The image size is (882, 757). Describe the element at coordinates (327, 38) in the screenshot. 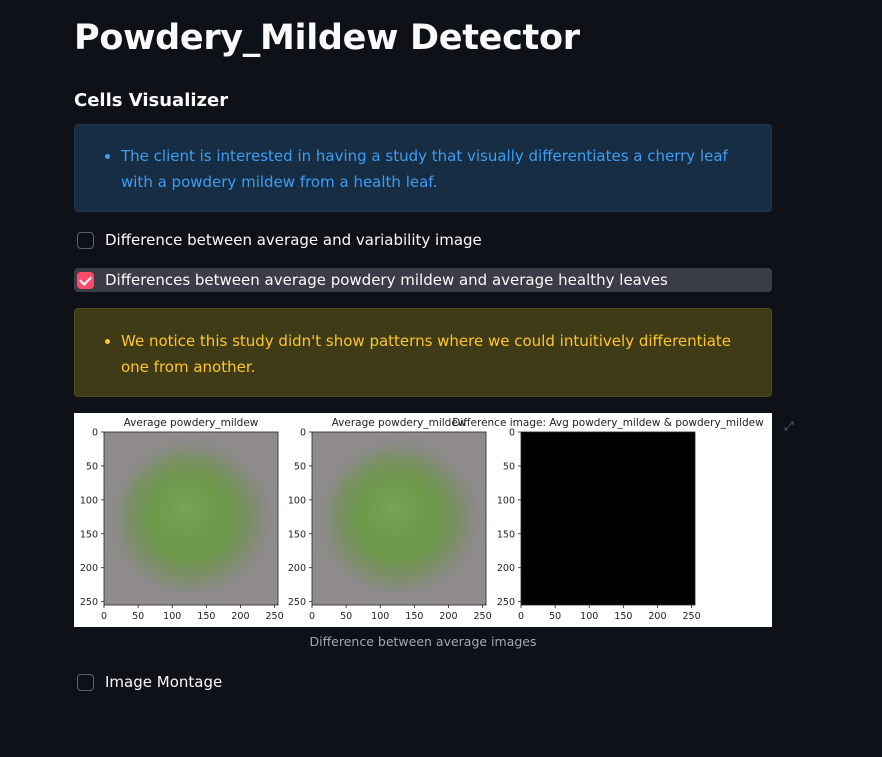

I see `page-title: Powdery_Mildew Detector` at that location.